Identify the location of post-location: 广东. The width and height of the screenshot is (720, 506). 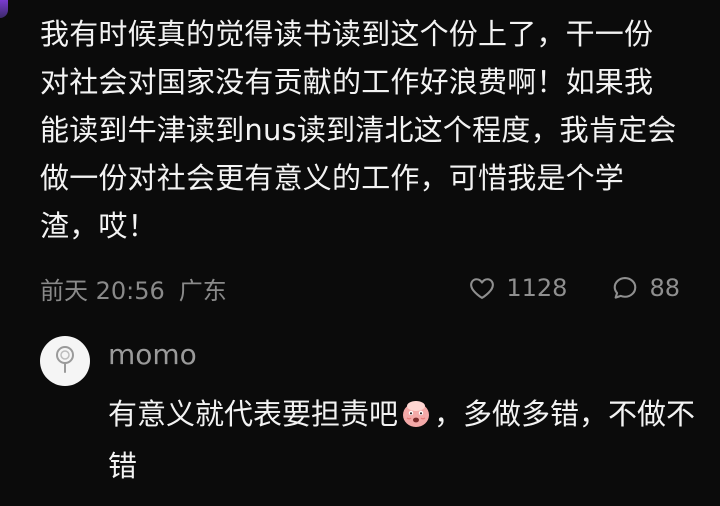
(202, 290).